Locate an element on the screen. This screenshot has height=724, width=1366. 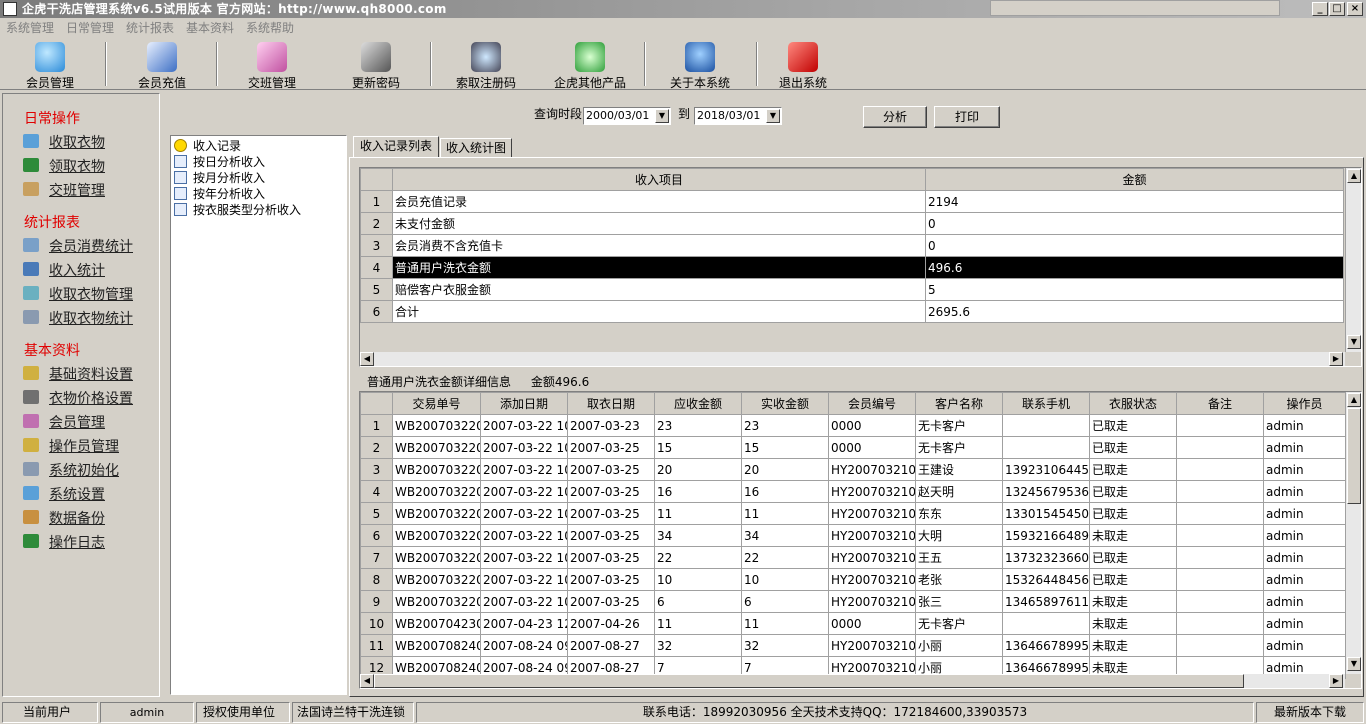
amount-cell: 2695.6 is located at coordinates (1134, 311).